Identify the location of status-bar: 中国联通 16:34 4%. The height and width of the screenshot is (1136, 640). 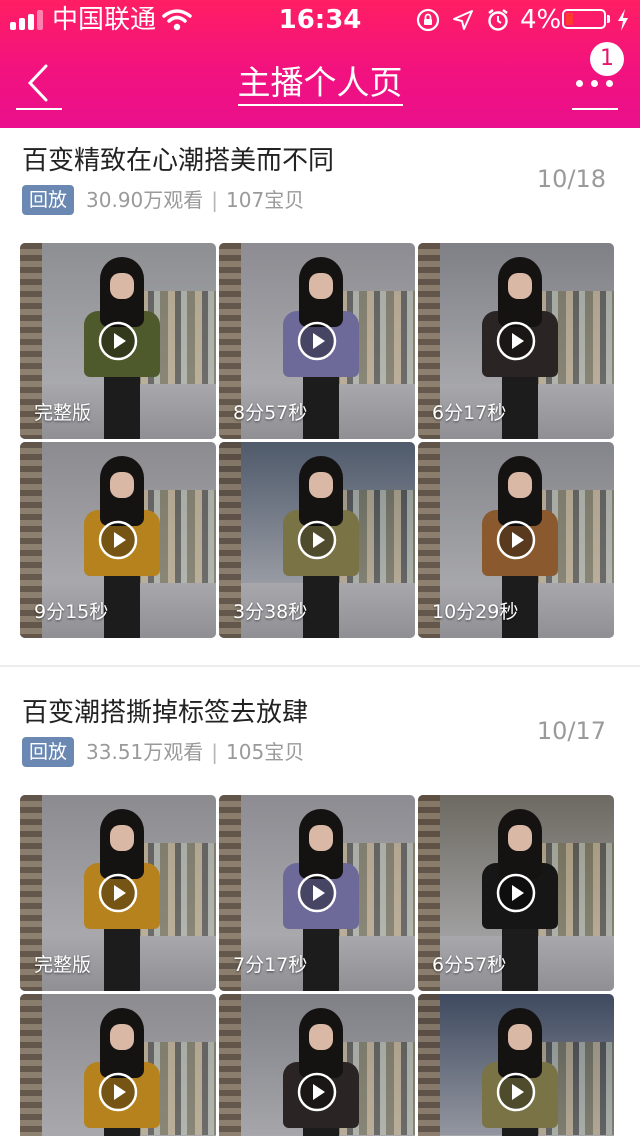
(320, 20).